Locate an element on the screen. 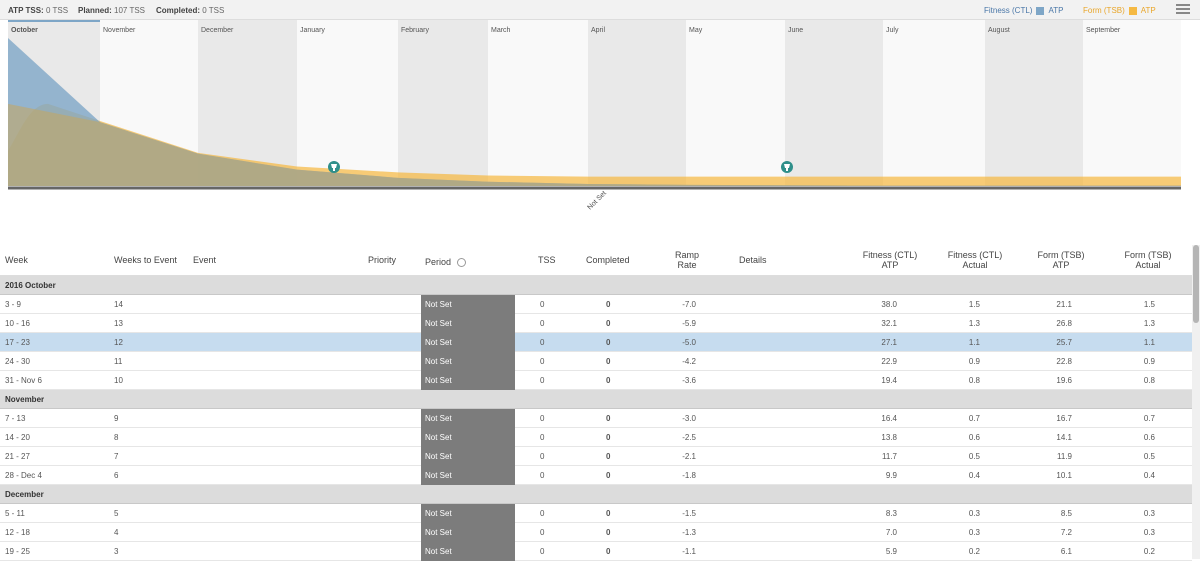 The width and height of the screenshot is (1200, 561). form-actual-cell: 0.2 is located at coordinates (1149, 551).